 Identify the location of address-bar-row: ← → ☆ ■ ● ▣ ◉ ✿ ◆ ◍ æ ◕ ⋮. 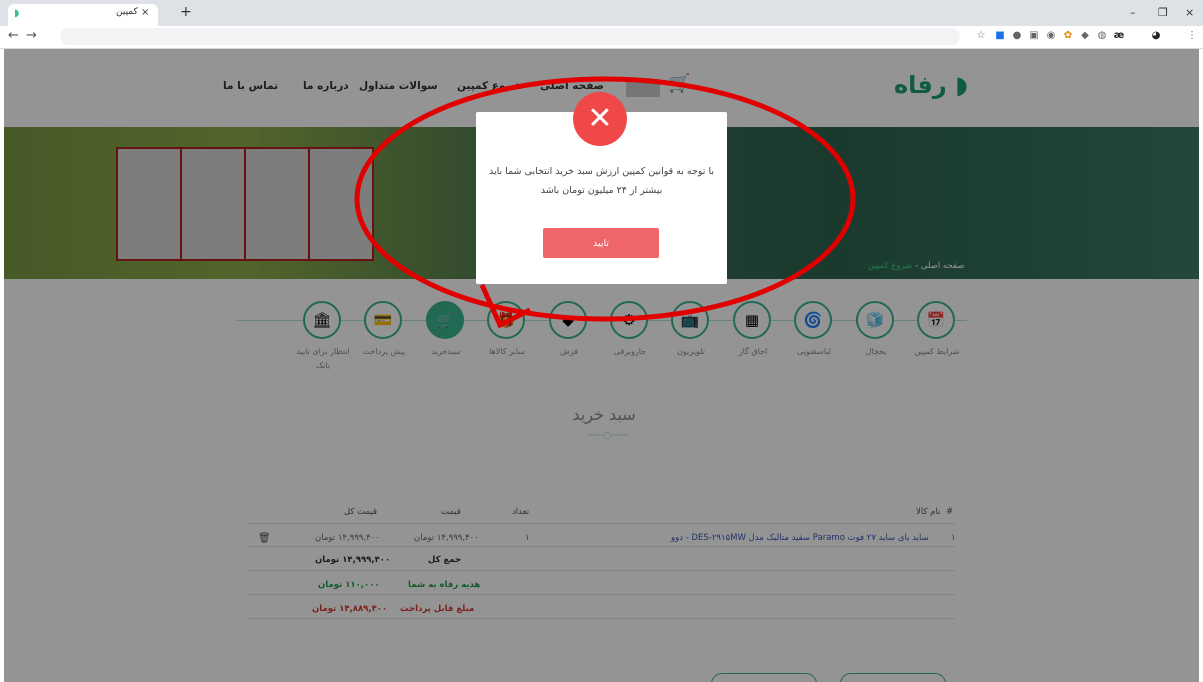
(601, 37).